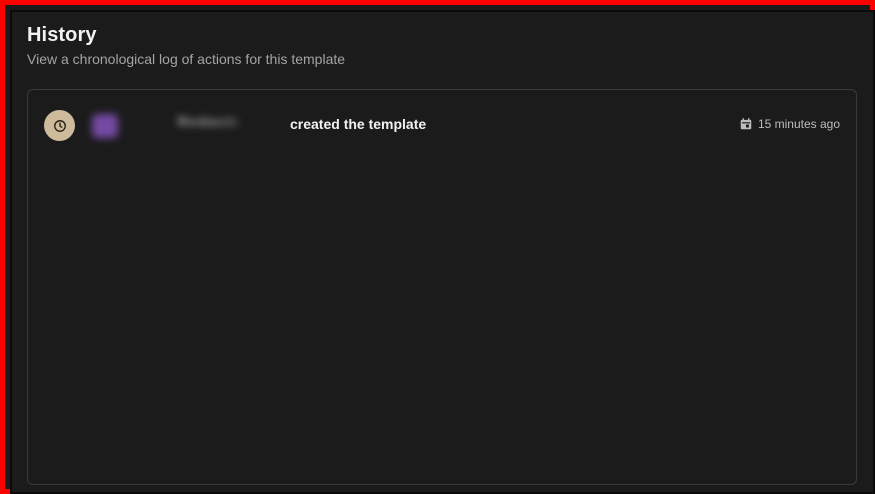 This screenshot has width=875, height=494. What do you see at coordinates (62, 35) in the screenshot?
I see `page-title: History` at bounding box center [62, 35].